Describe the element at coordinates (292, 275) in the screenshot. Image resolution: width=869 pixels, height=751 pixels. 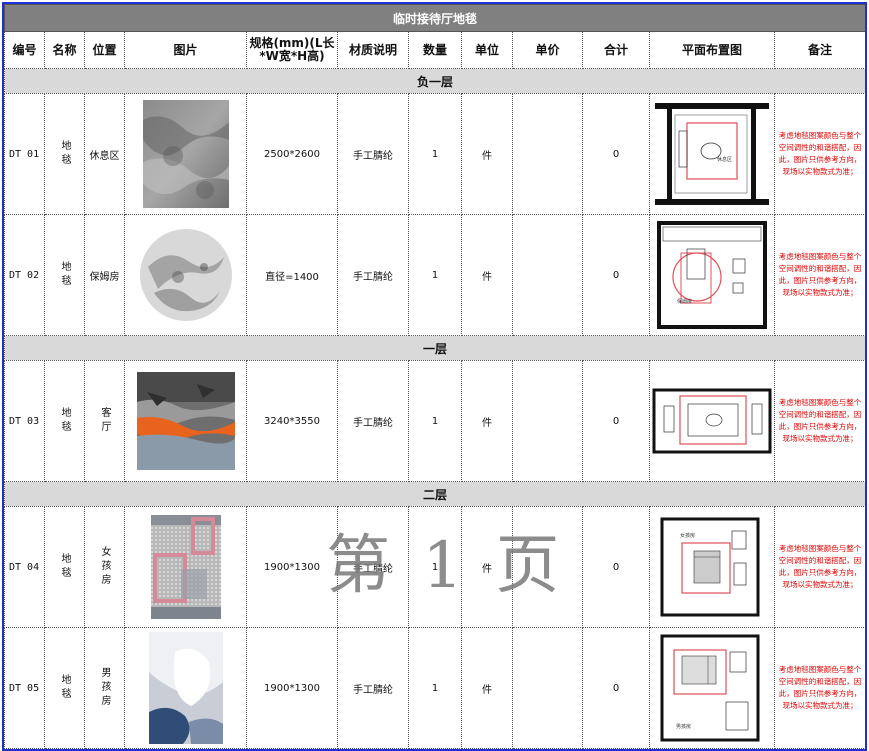
I see `cell-spec: 直径=1400` at that location.